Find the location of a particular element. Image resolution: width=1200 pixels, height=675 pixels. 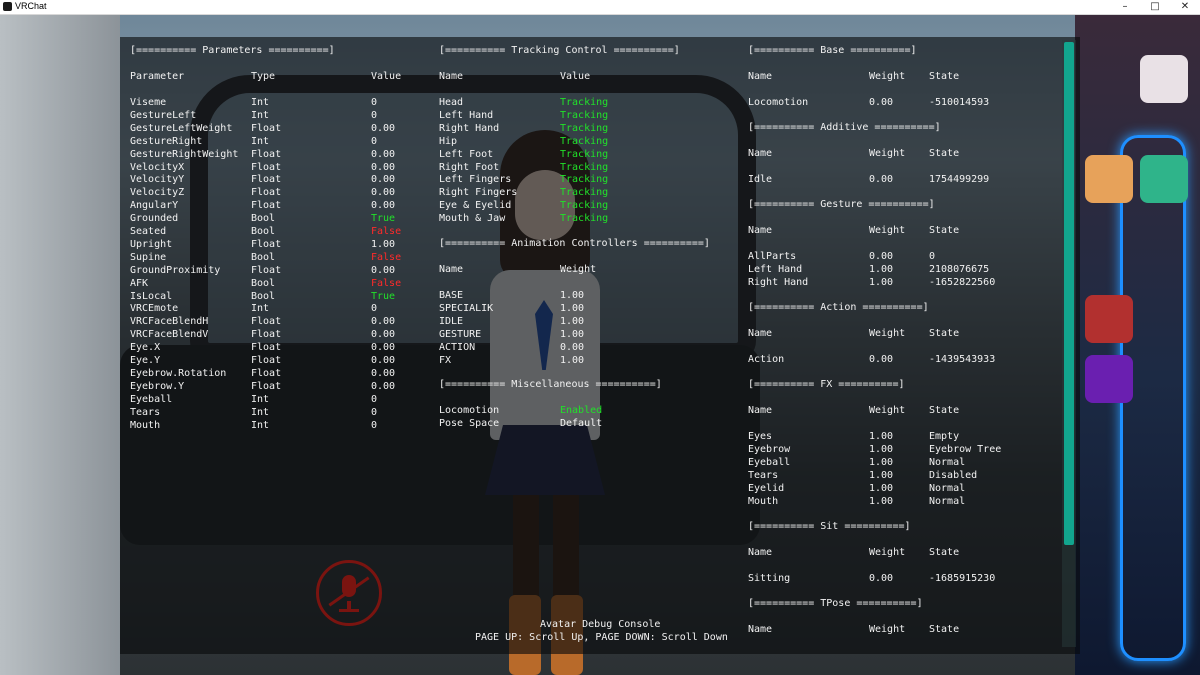

close-button: ✕ is located at coordinates (1185, 7).